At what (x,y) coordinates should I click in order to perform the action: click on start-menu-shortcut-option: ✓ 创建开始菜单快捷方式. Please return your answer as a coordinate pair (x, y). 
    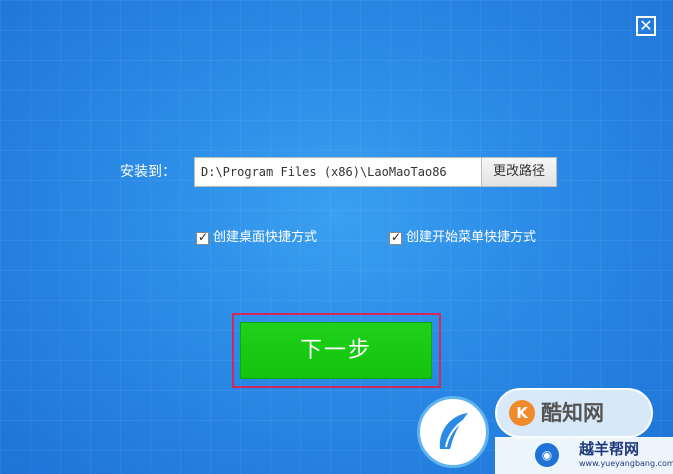
    Looking at the image, I should click on (462, 238).